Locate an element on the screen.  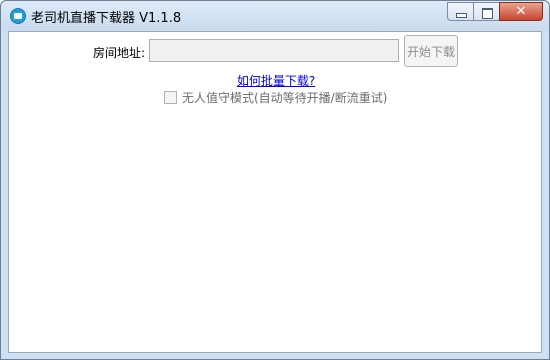
start-download-button: 开始下载 is located at coordinates (431, 51).